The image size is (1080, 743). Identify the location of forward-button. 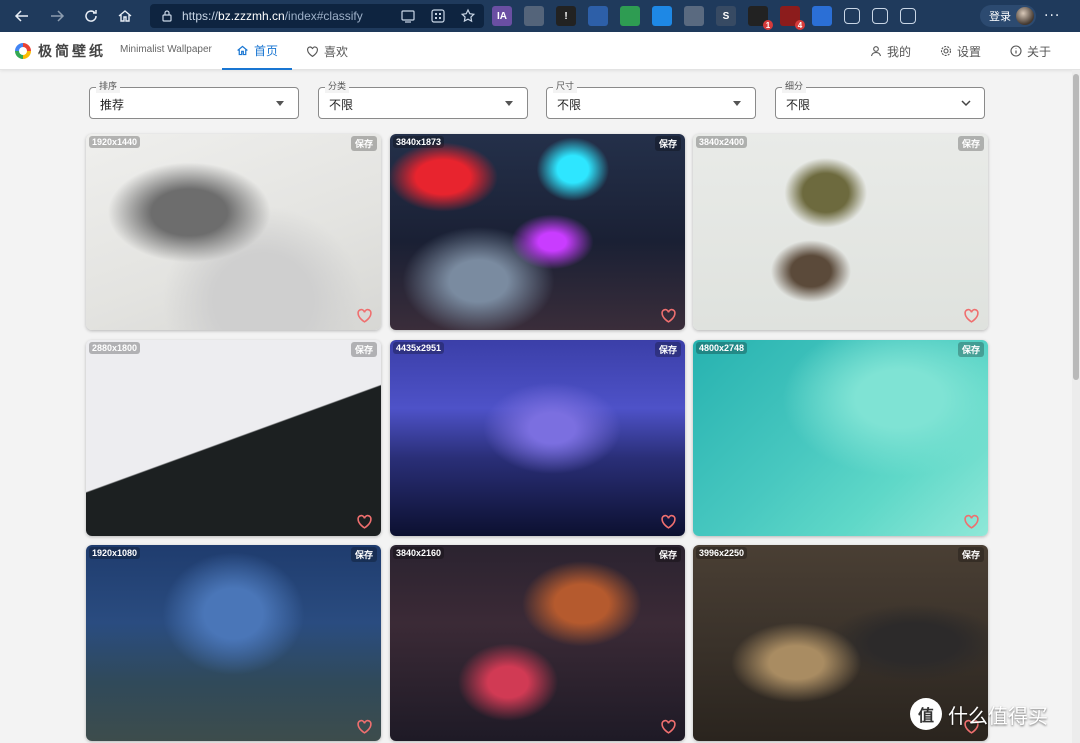
(57, 16).